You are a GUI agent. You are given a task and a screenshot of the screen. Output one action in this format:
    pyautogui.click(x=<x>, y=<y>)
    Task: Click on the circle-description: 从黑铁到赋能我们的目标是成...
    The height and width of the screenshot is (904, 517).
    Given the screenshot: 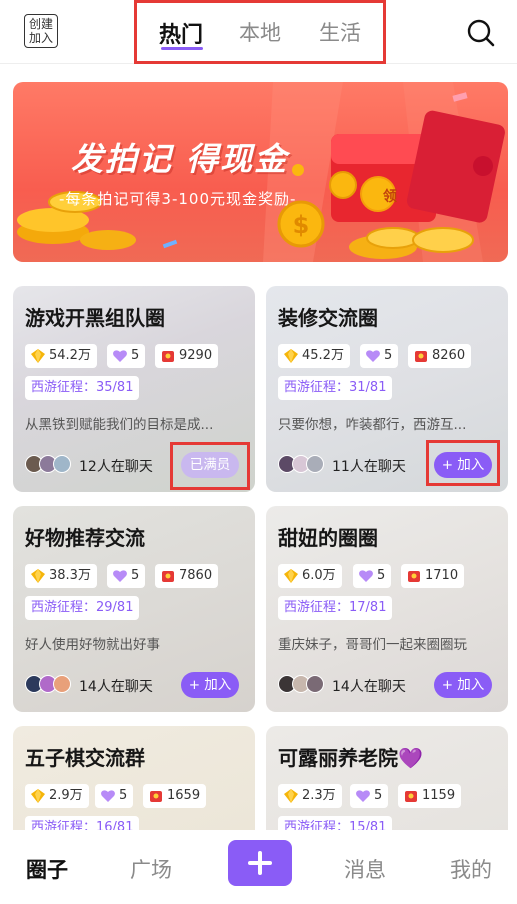 What is the action you would take?
    pyautogui.click(x=119, y=425)
    